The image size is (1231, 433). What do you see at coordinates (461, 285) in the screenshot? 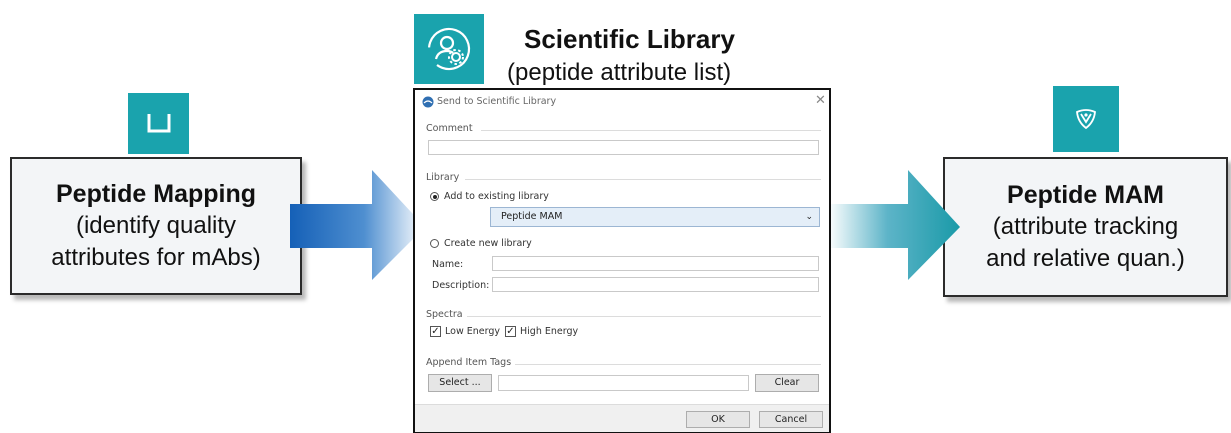
I see `description-label: Description:` at bounding box center [461, 285].